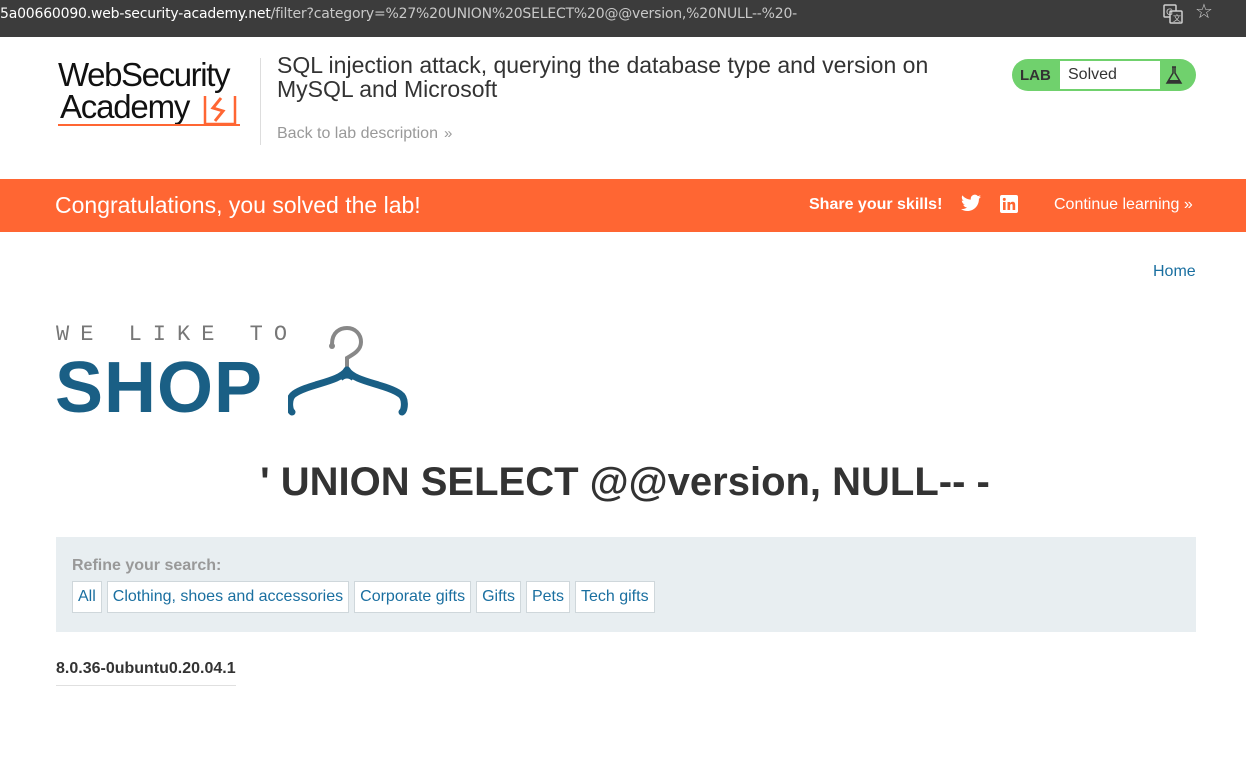 Image resolution: width=1246 pixels, height=763 pixels. Describe the element at coordinates (177, 334) in the screenshot. I see `shop-logo-tagline: WE LIKE TO` at that location.